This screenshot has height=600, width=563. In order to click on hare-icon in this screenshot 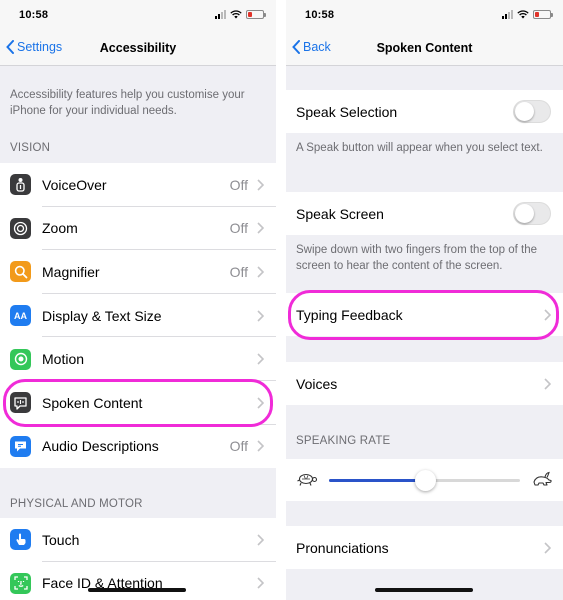, I will do `click(542, 478)`.